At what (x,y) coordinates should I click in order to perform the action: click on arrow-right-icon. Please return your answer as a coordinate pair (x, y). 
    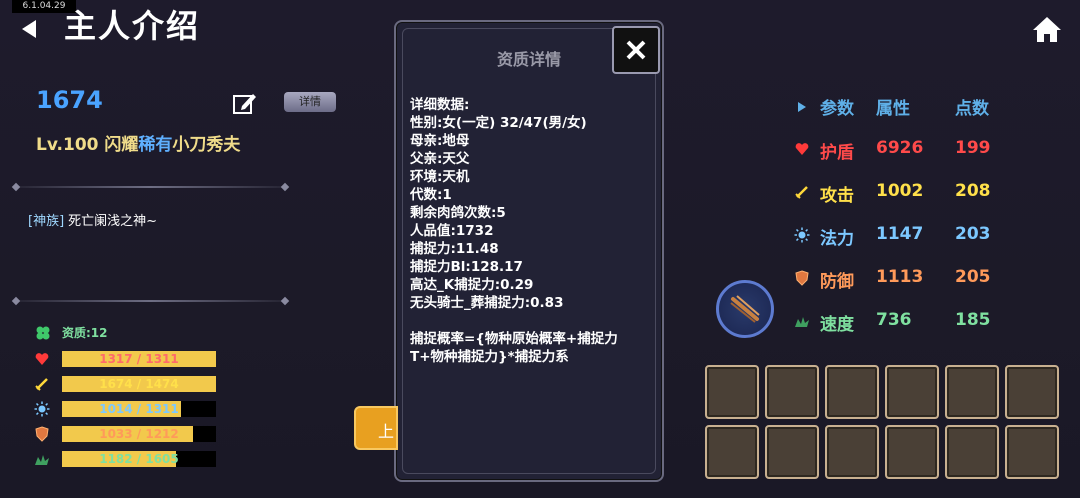
    Looking at the image, I should click on (802, 107).